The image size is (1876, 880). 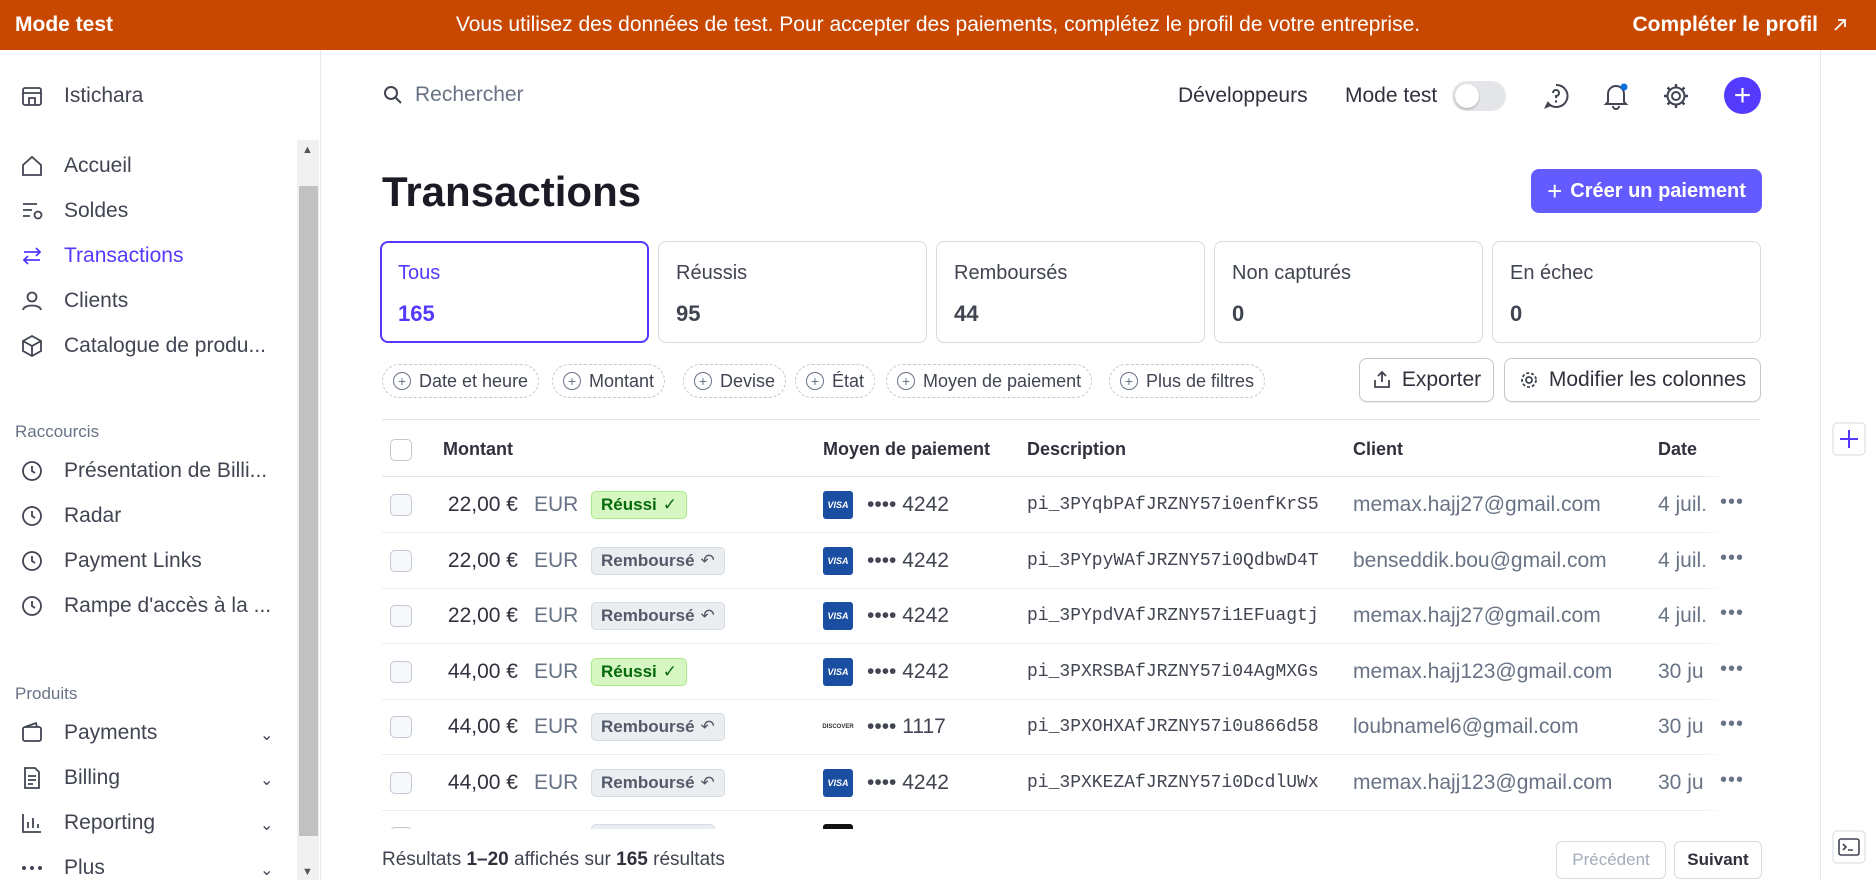 I want to click on developers-link: Développeurs, so click(x=1243, y=96).